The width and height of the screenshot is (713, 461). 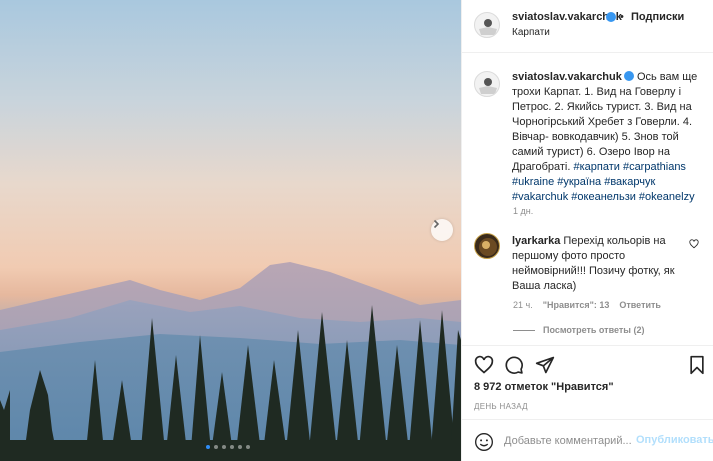 I want to click on comment-likes-count: "Нравится": 13, so click(x=576, y=305).